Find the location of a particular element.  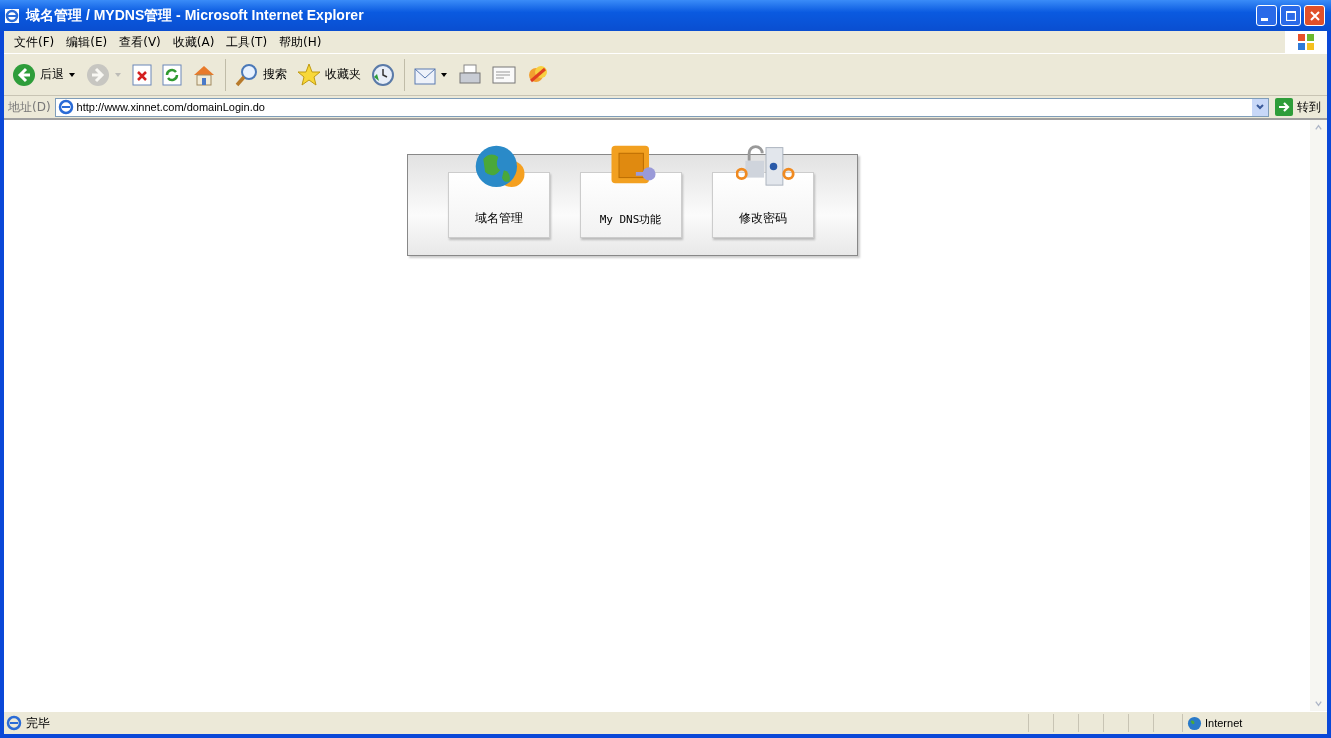

refresh-icon is located at coordinates (172, 74).